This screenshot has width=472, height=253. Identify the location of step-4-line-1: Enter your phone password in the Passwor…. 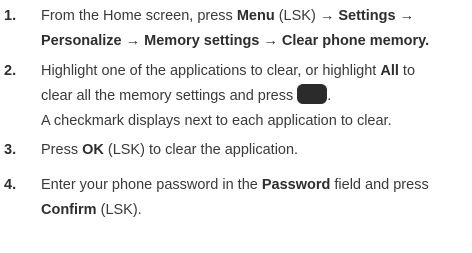
(235, 185).